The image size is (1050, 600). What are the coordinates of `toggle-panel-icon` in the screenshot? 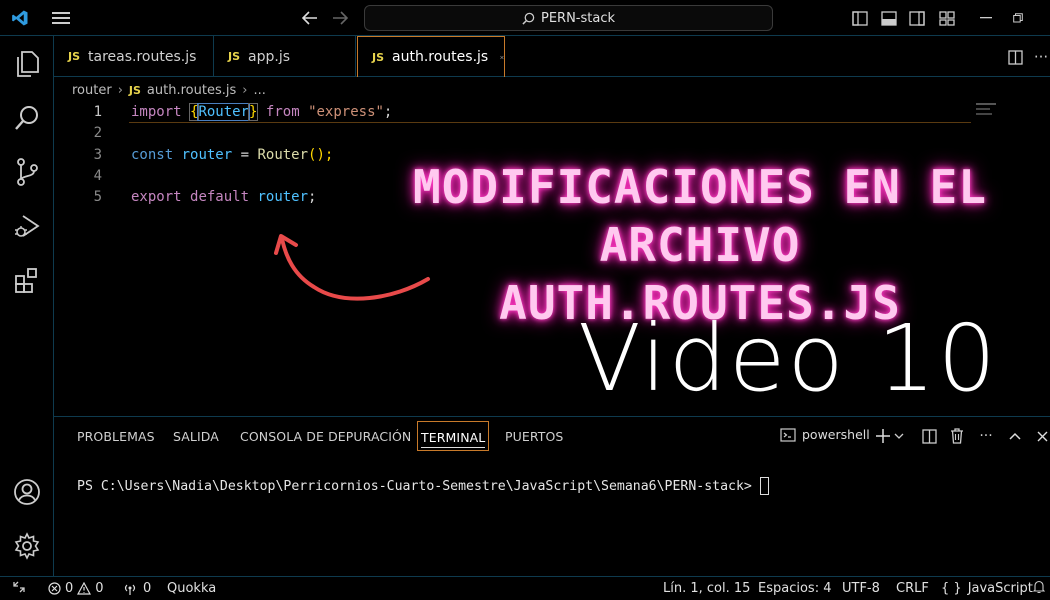 It's located at (889, 18).